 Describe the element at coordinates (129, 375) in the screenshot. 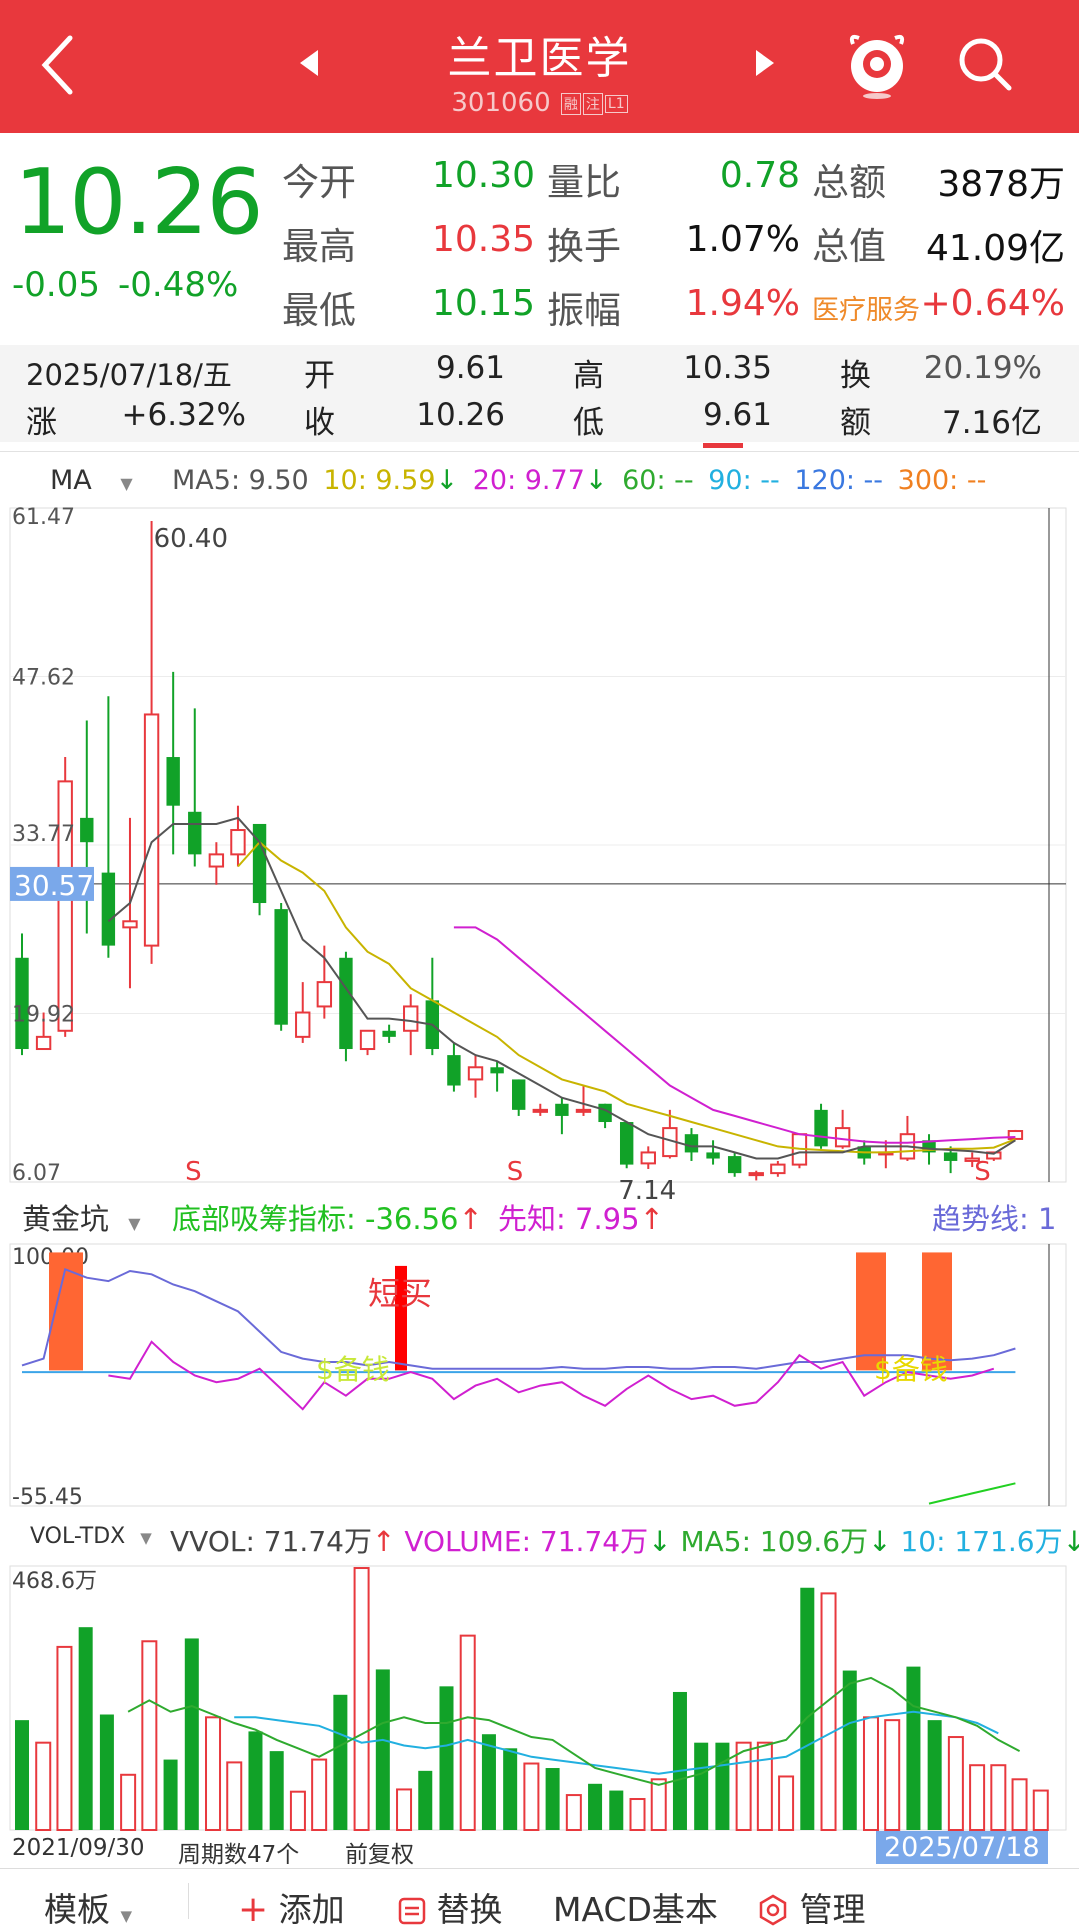

I see `info-date: 2025/07/18/五` at that location.